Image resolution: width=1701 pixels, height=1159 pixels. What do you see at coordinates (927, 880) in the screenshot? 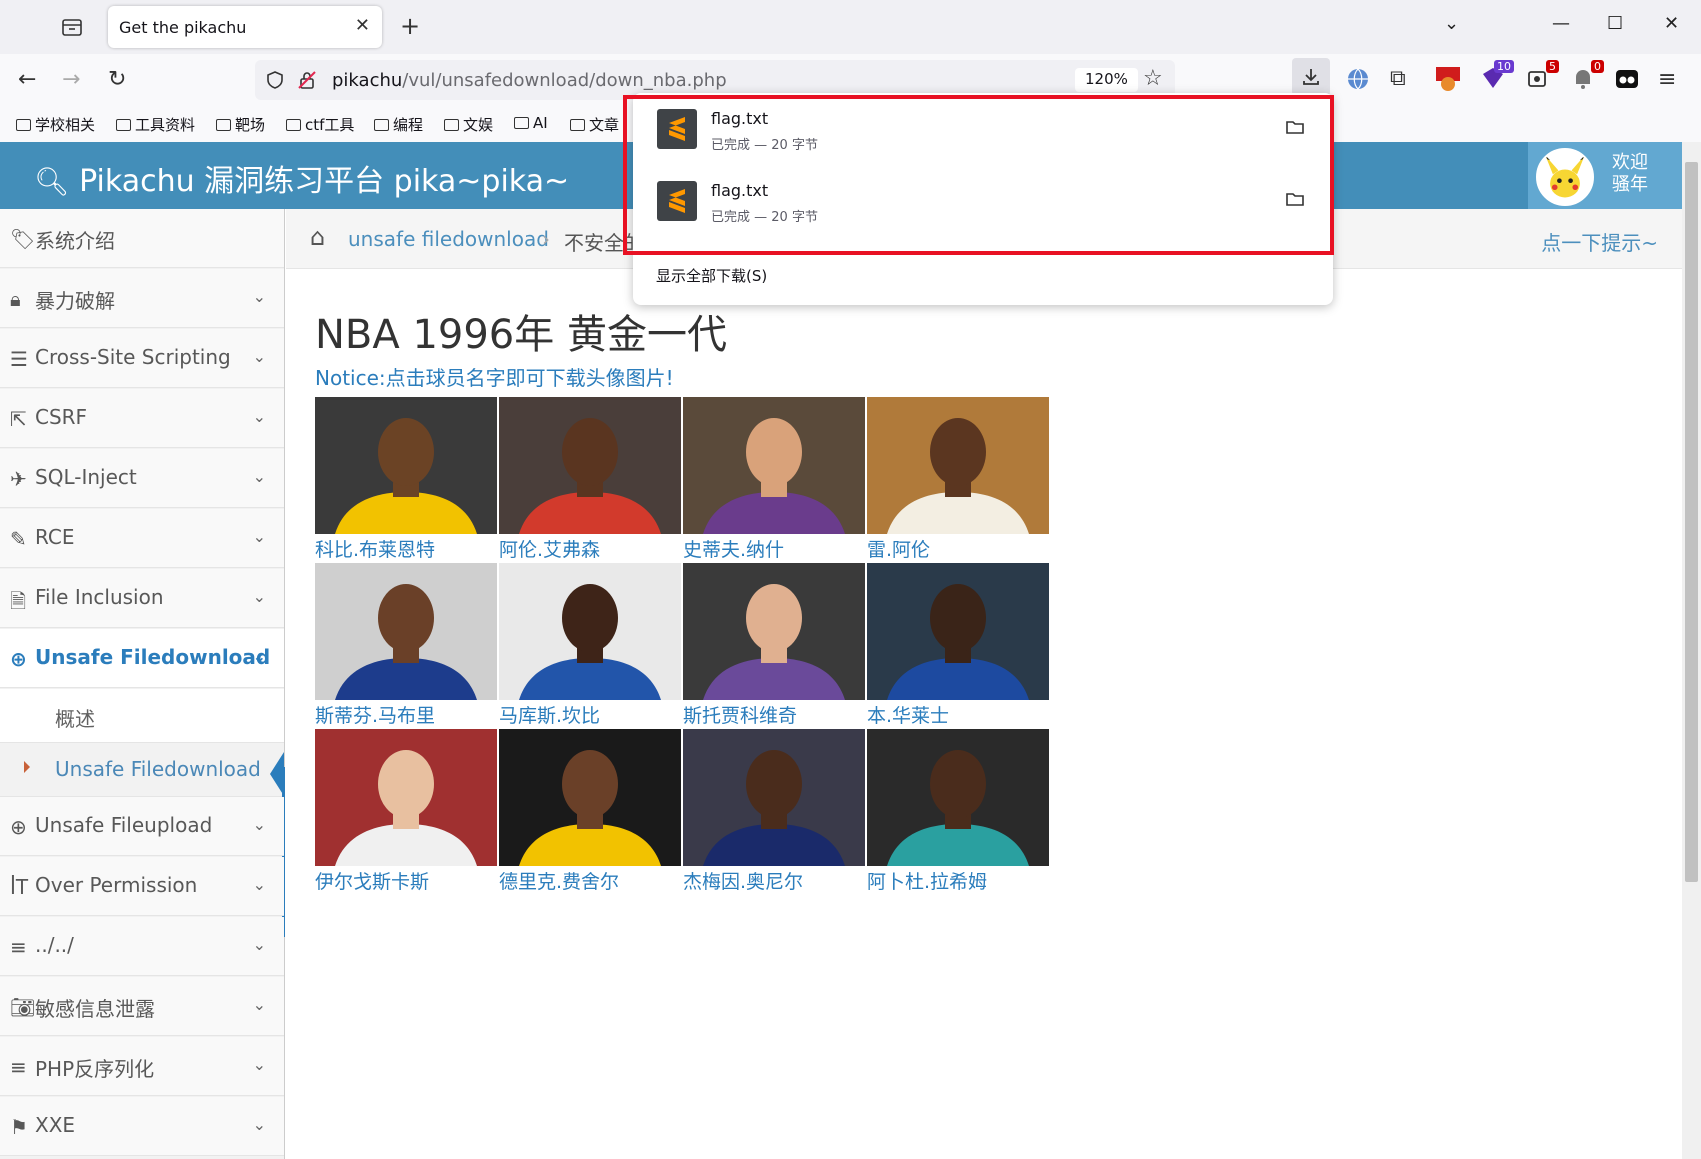
I see `player-name-link: 阿卜杜.拉希姆` at bounding box center [927, 880].